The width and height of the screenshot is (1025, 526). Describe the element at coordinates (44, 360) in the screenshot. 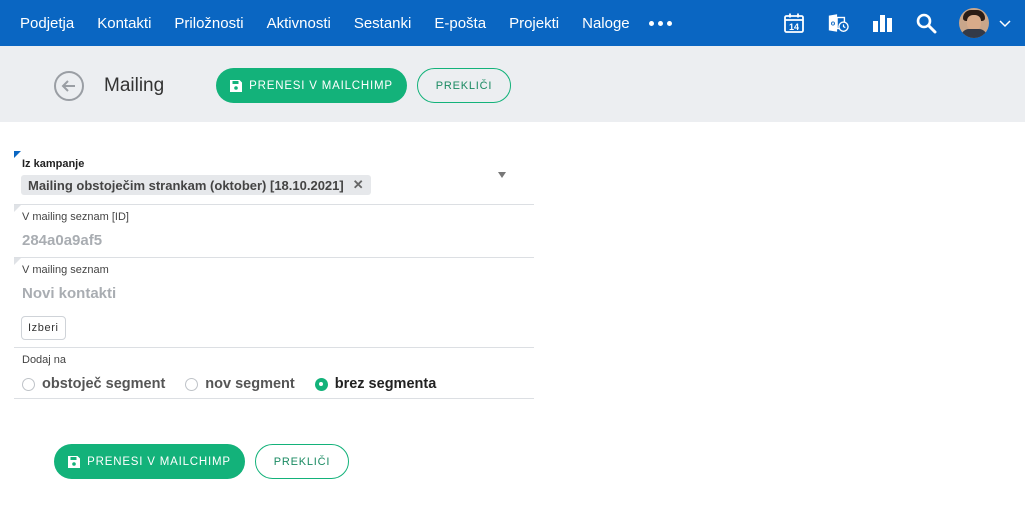

I see `add-to-label: Dodaj na` at that location.